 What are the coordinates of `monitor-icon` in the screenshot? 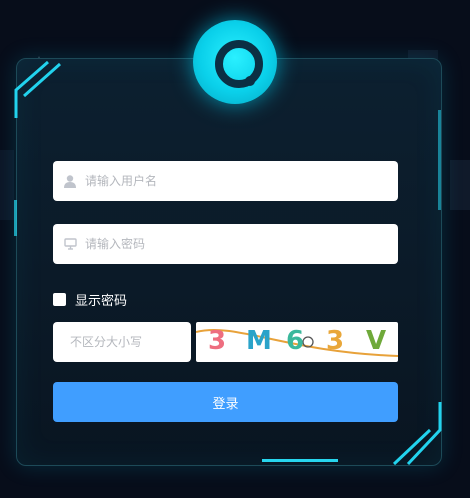 It's located at (70, 244).